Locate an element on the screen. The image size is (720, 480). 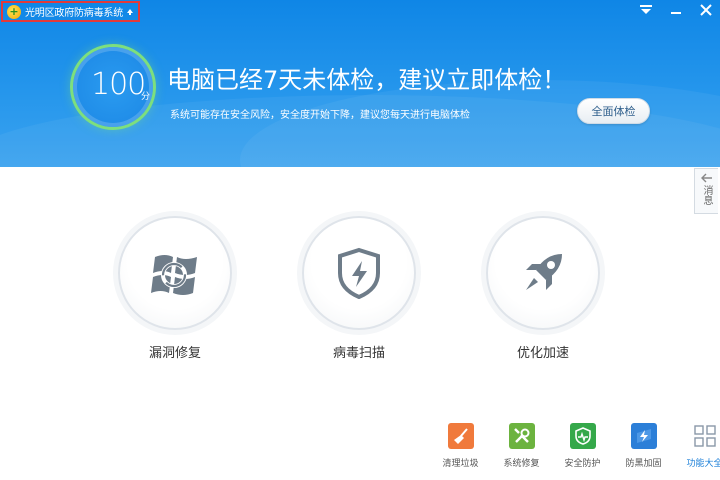
arrow-up-icon is located at coordinates (130, 12).